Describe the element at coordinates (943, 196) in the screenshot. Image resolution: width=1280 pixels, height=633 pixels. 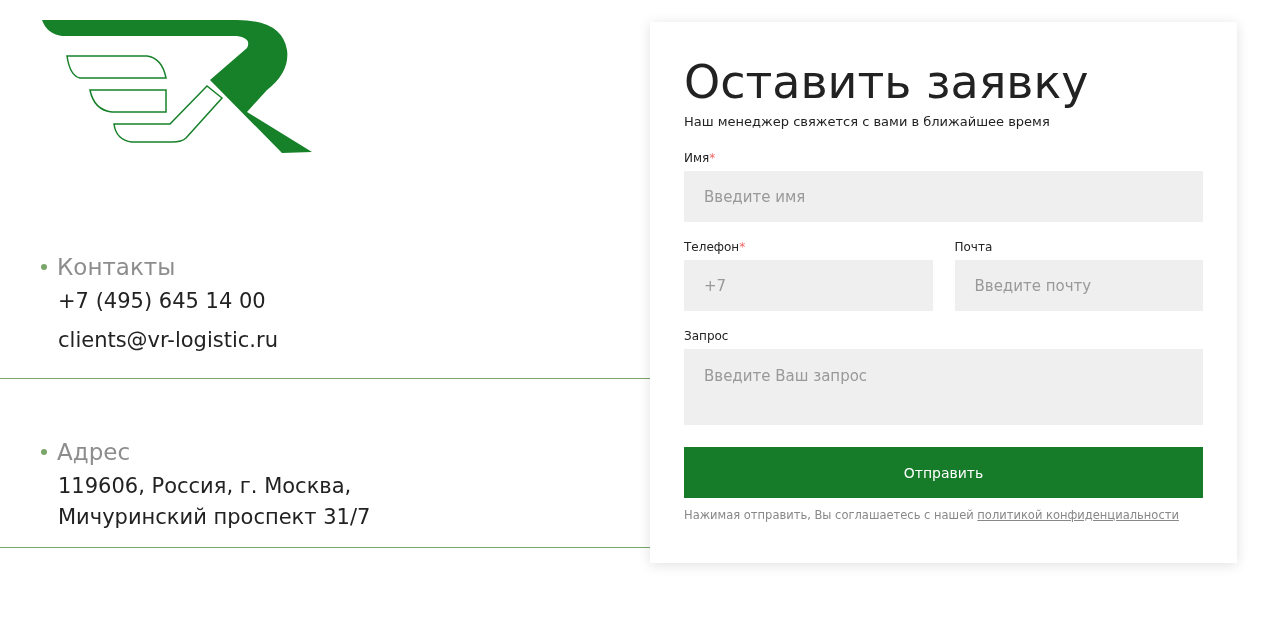
I see `input-field: Введите имя` at that location.